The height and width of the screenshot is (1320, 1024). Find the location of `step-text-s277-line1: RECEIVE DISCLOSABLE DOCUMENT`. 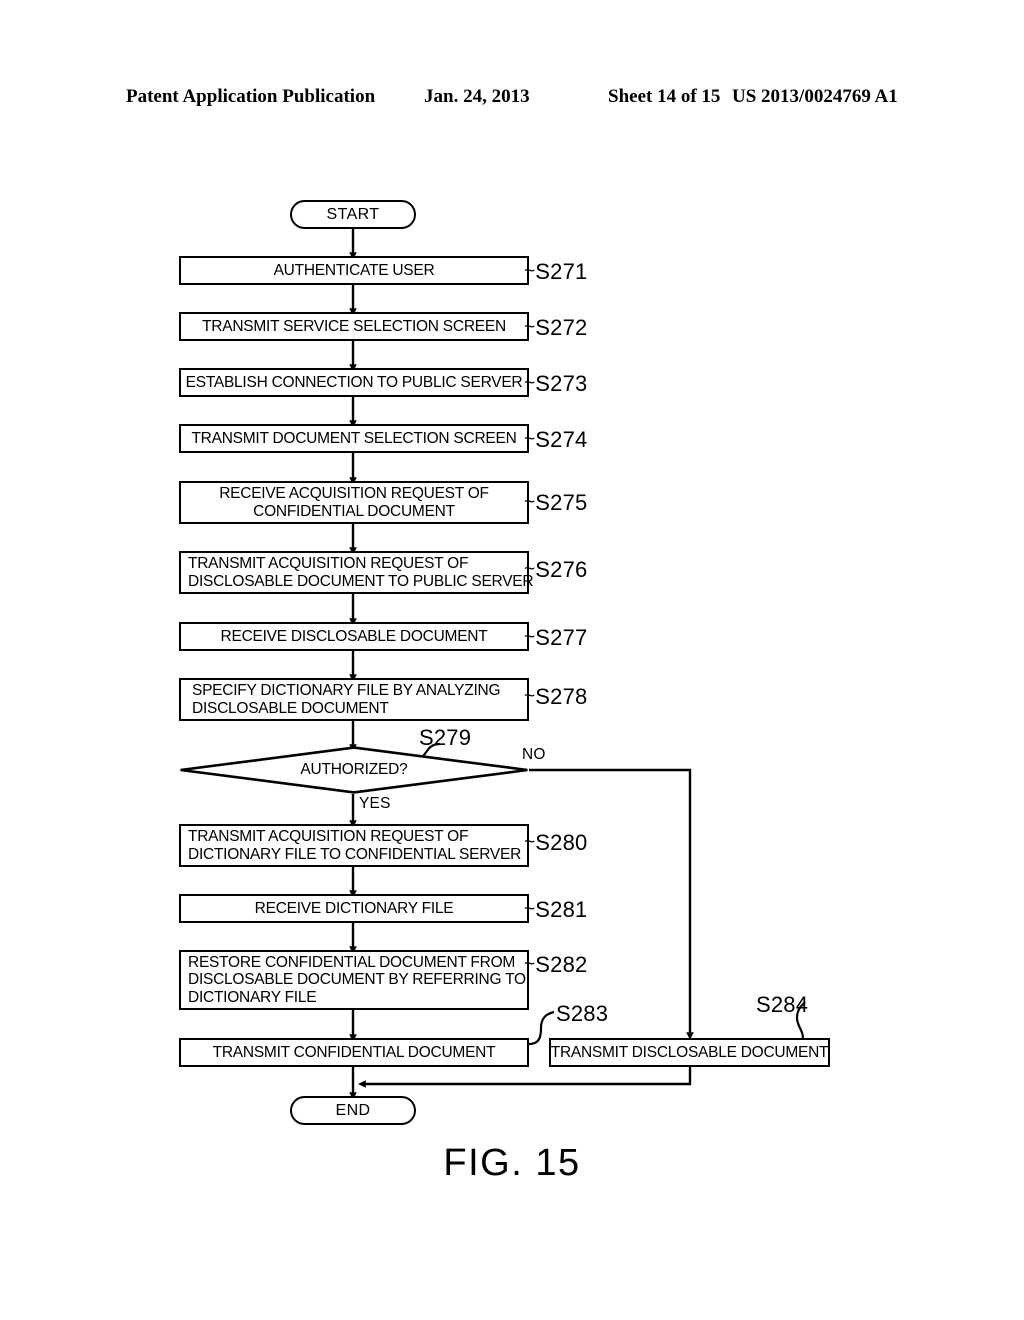

step-text-s277-line1: RECEIVE DISCLOSABLE DOCUMENT is located at coordinates (354, 636).